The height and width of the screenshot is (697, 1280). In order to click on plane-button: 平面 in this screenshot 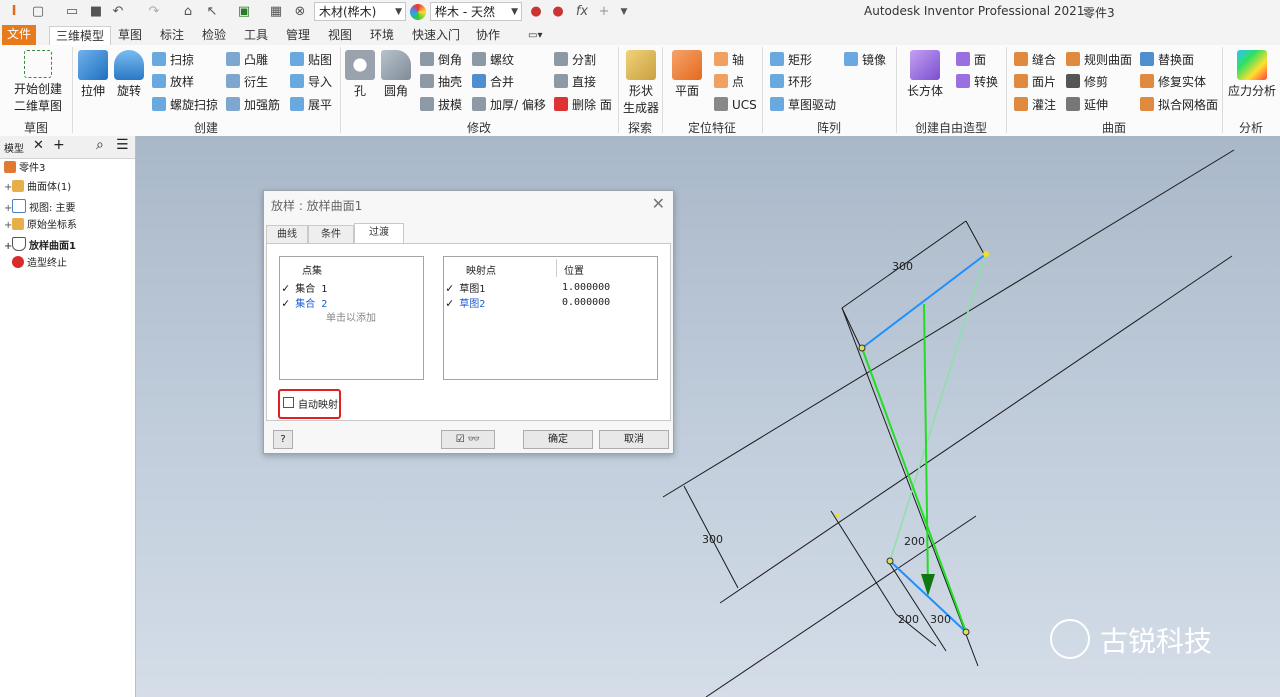, I will do `click(687, 74)`.